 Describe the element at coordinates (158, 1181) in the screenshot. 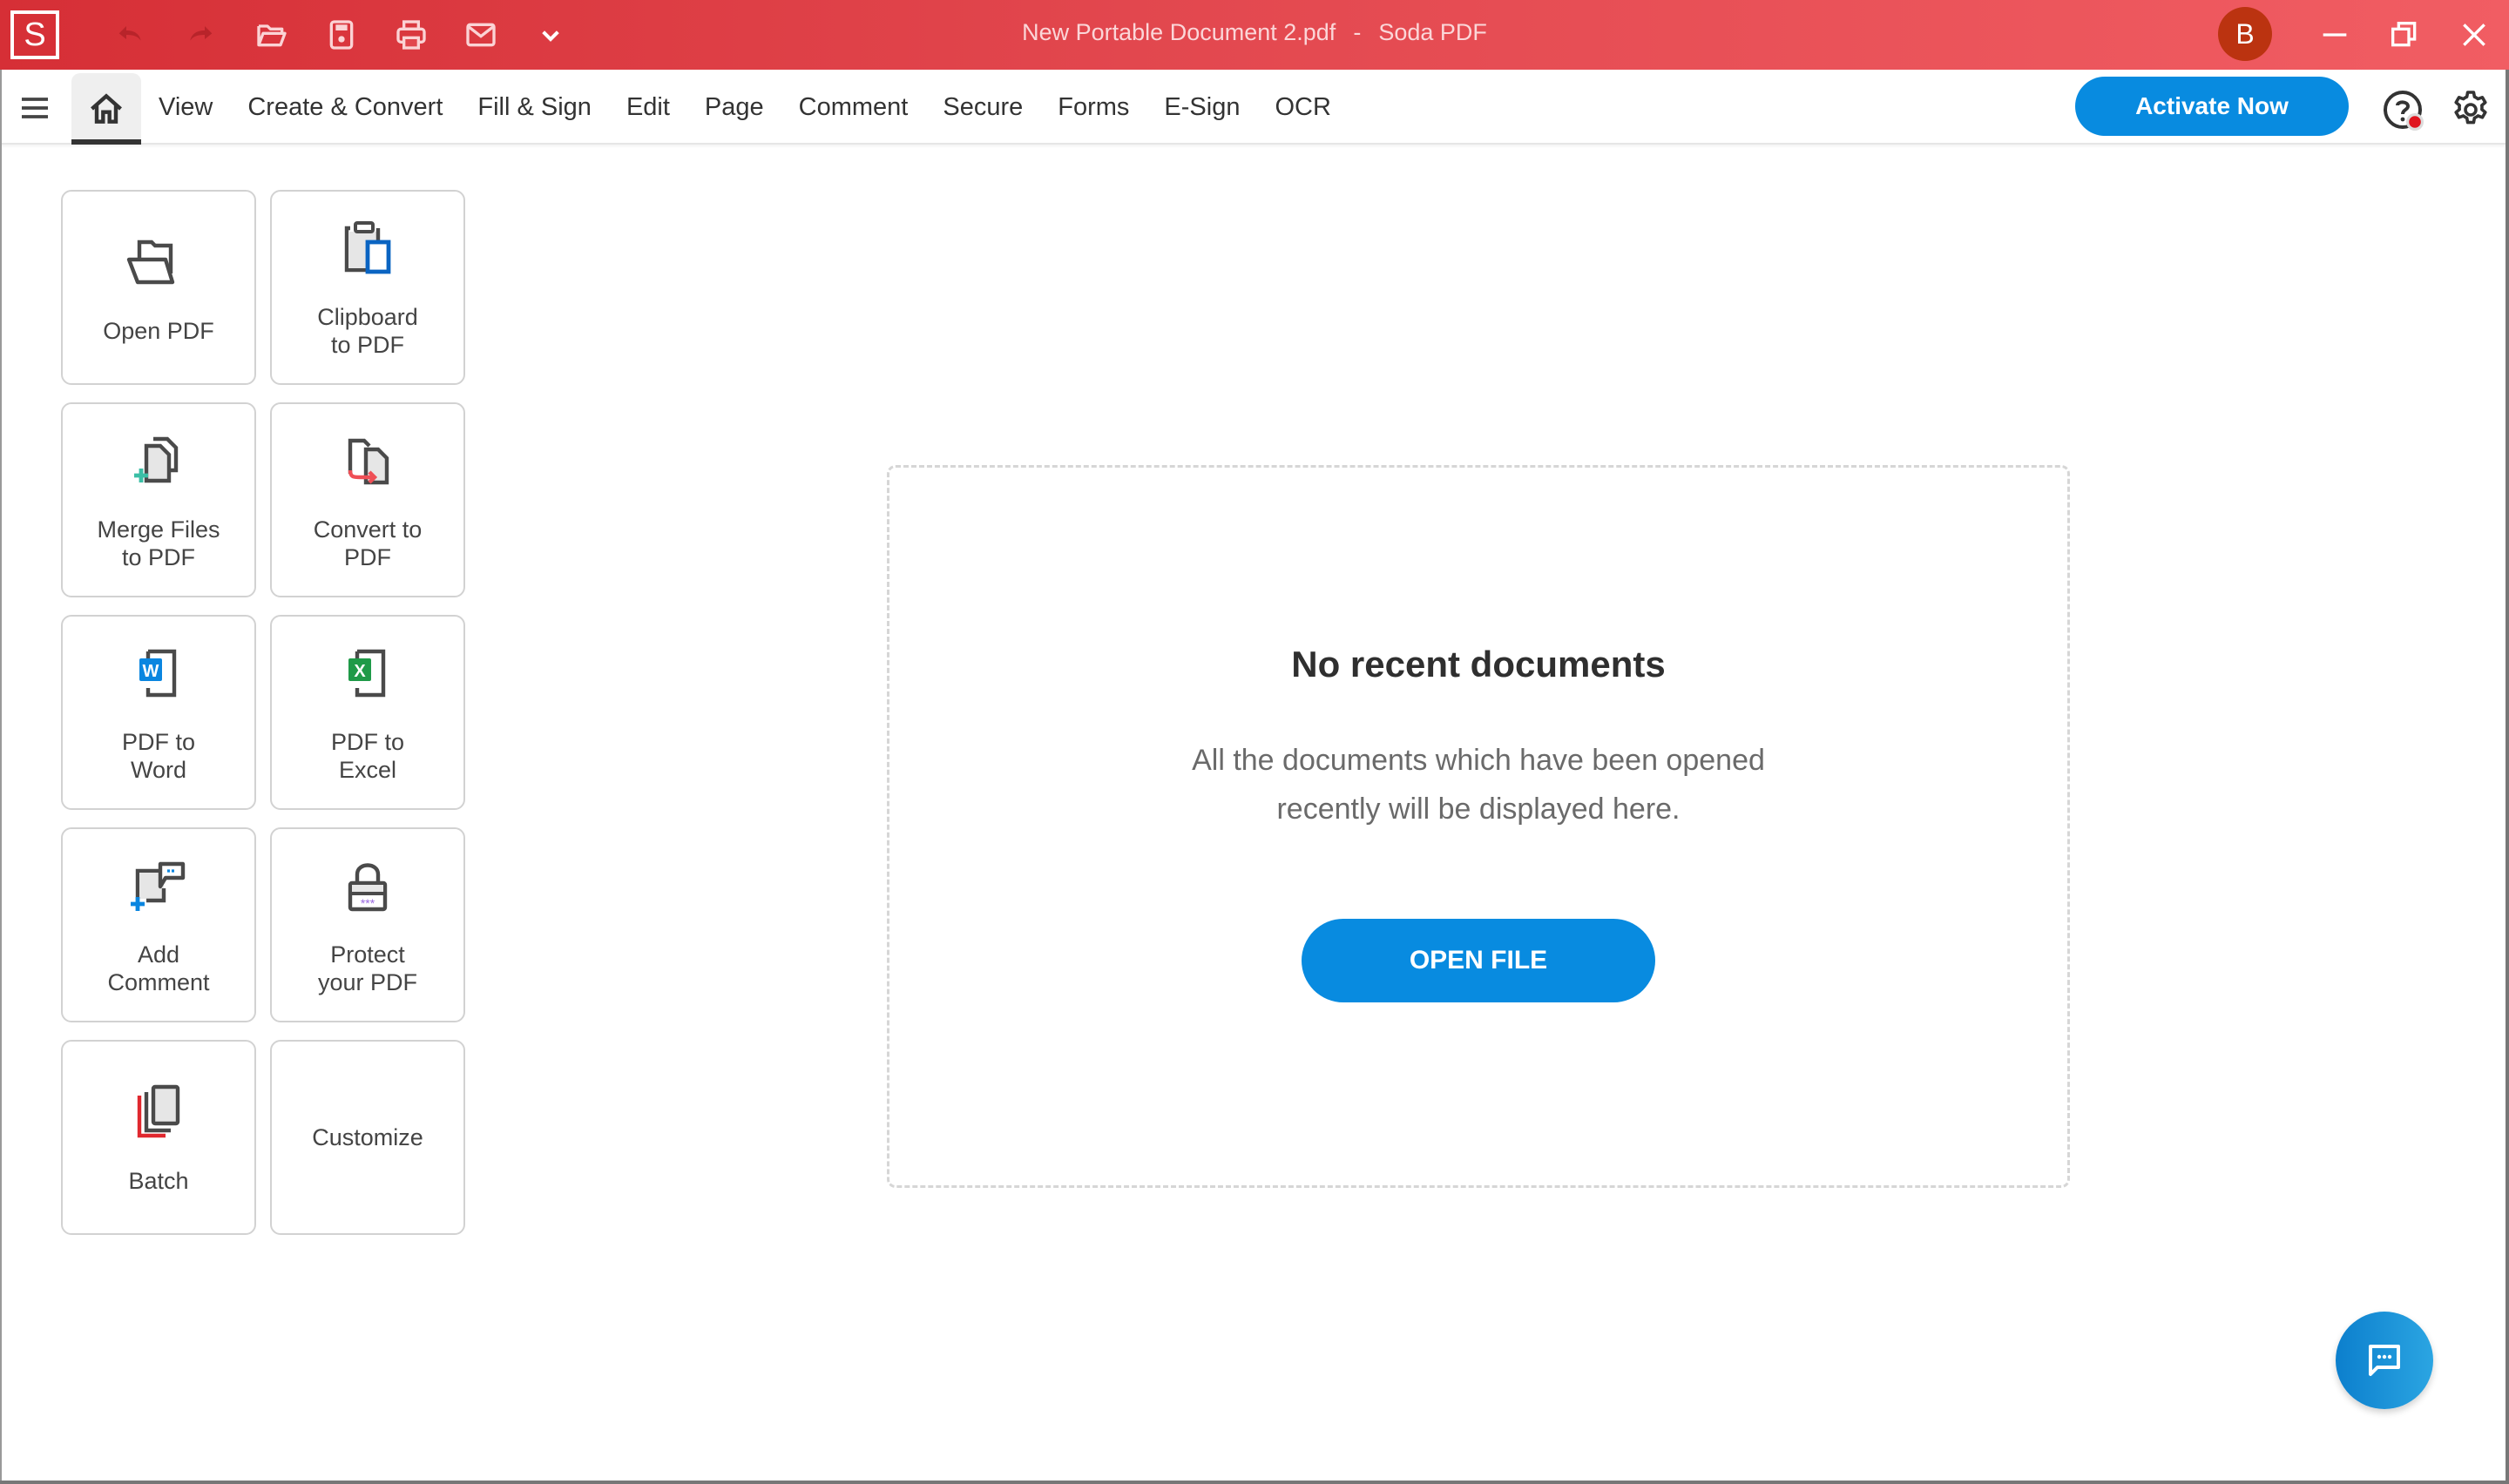

I see `tile-label: Batch` at that location.